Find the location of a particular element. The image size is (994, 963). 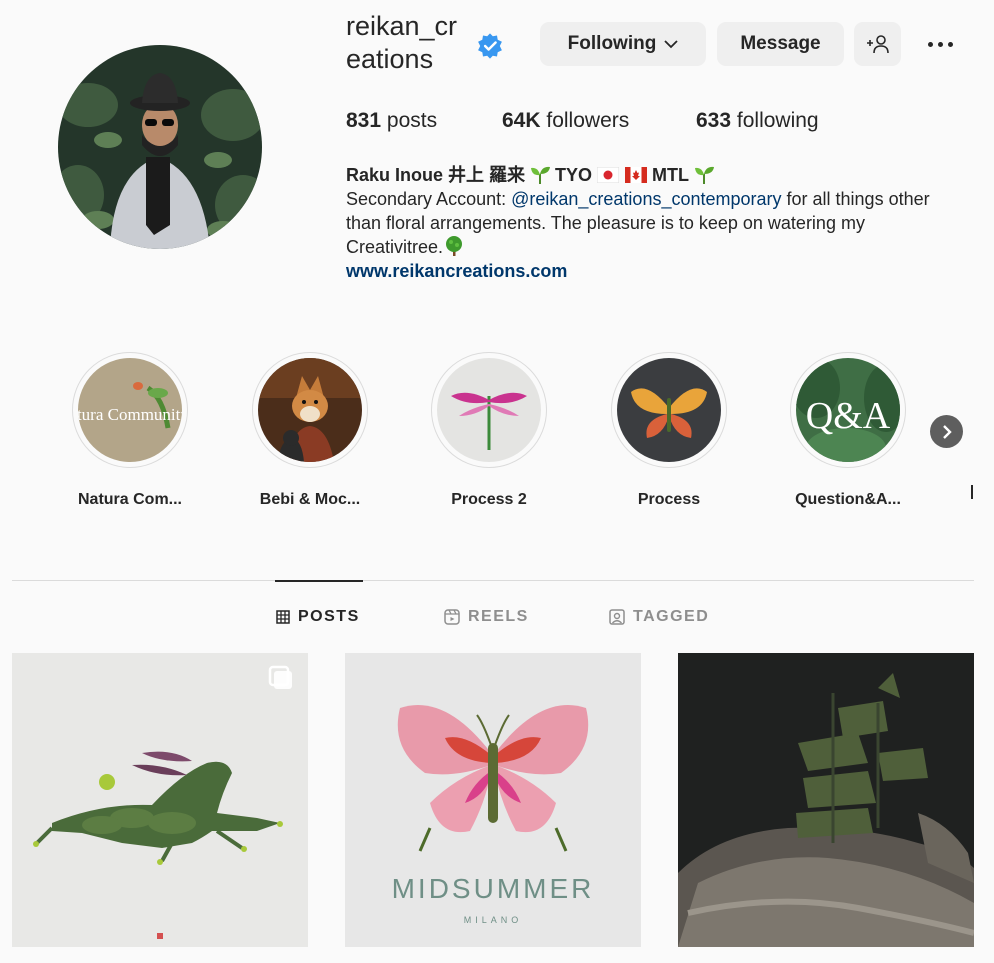

post-title: MIDSUMMER is located at coordinates (493, 888).